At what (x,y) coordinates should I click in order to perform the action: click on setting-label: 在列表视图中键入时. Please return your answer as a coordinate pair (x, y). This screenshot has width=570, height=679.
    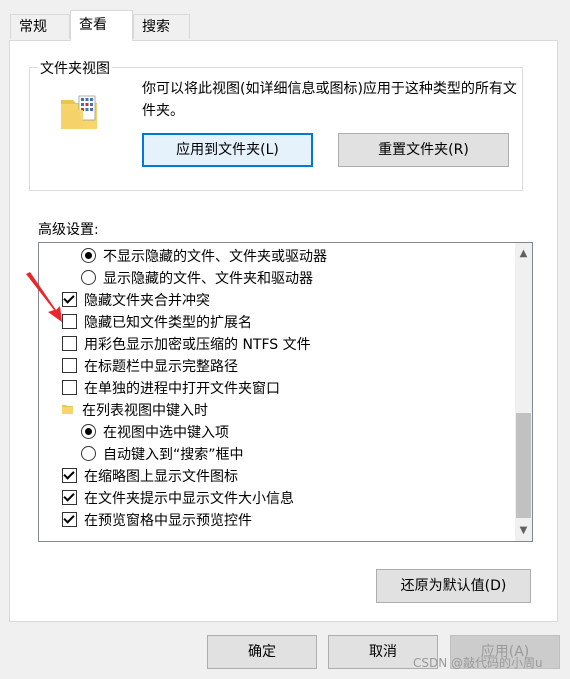
    Looking at the image, I should click on (145, 411).